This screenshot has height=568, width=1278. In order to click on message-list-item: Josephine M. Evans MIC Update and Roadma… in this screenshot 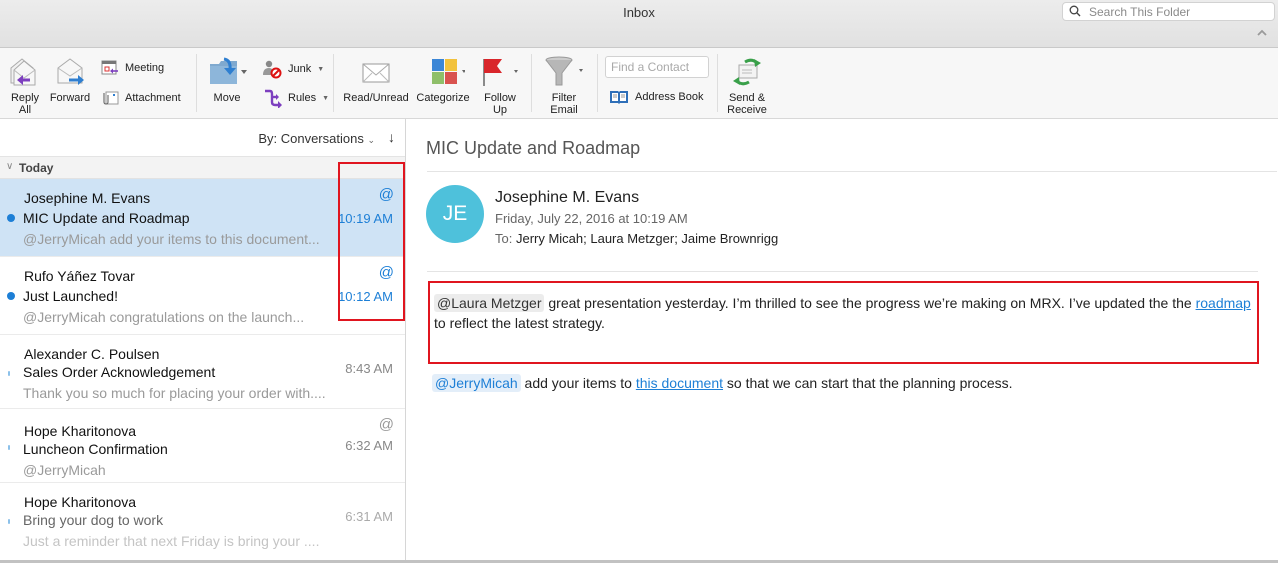, I will do `click(202, 218)`.